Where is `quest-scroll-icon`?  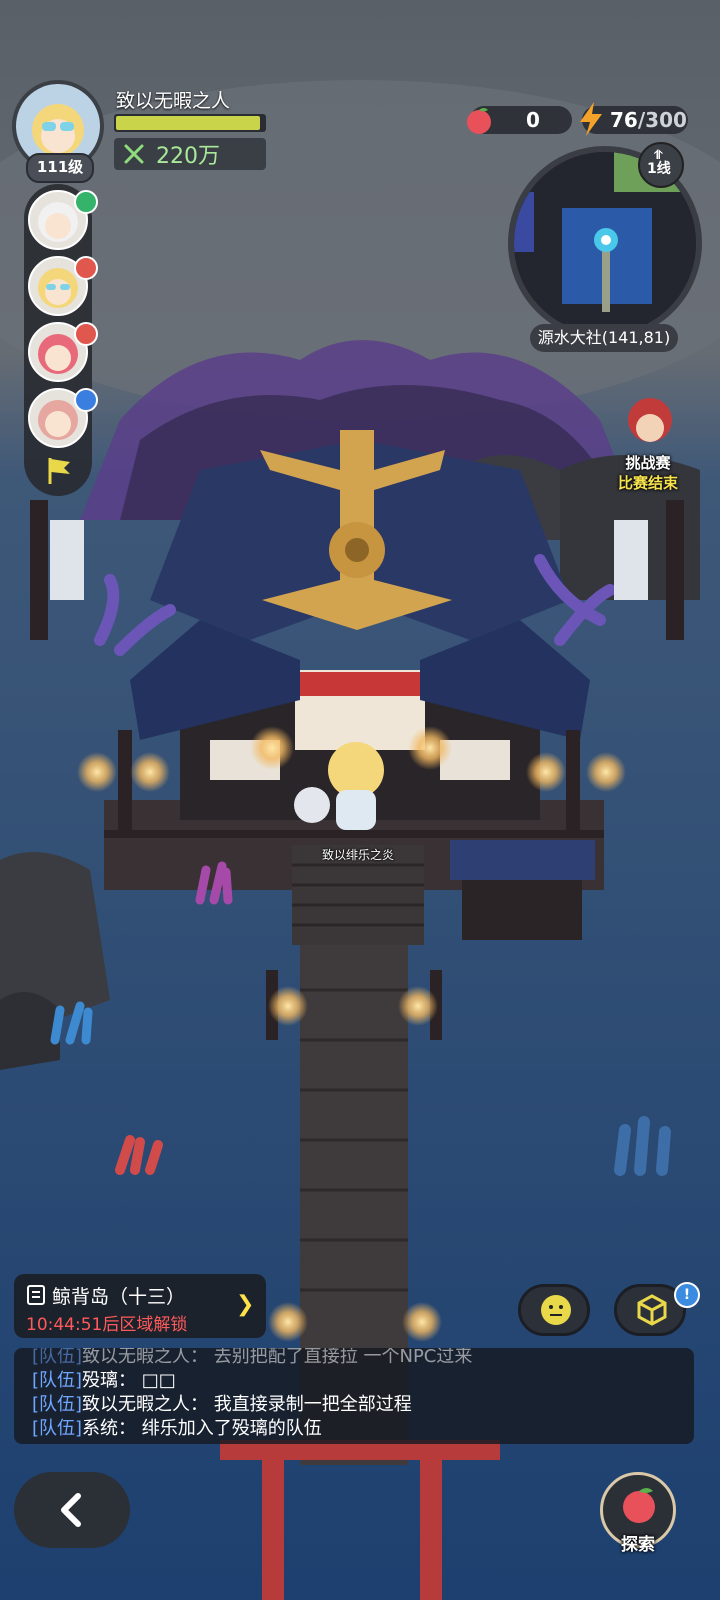
quest-scroll-icon is located at coordinates (36, 1295).